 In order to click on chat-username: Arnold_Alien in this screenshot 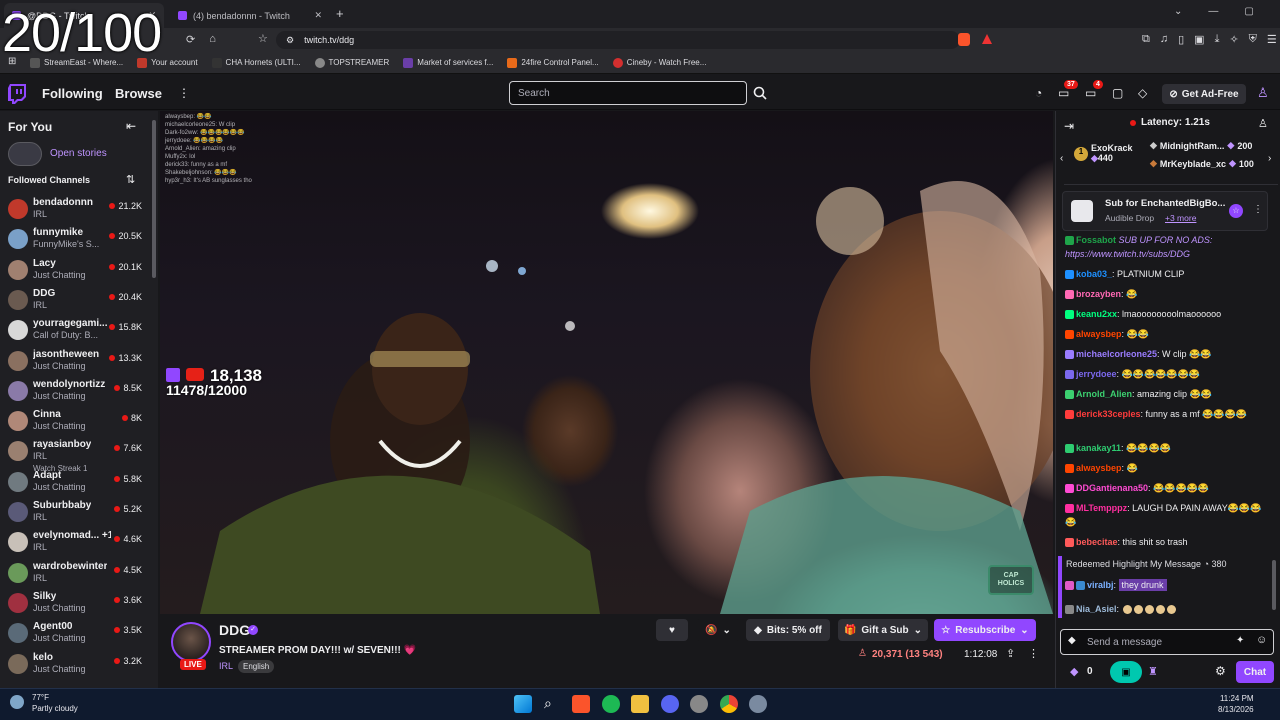, I will do `click(1104, 394)`.